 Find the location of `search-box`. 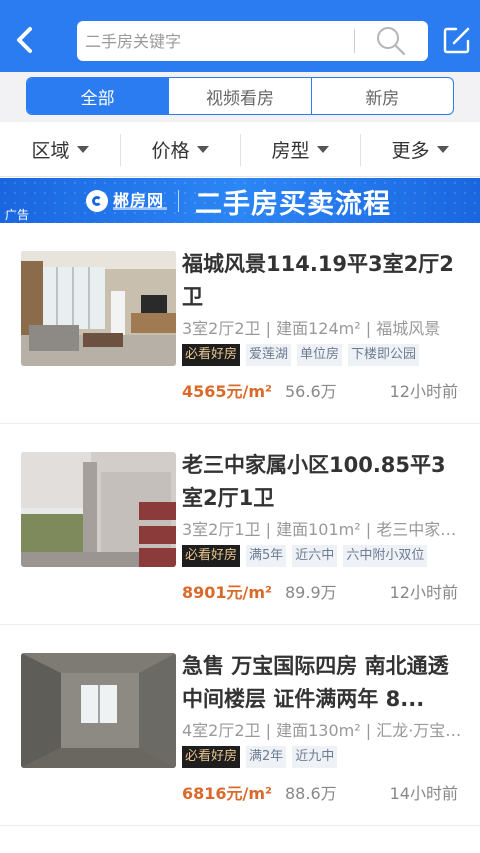

search-box is located at coordinates (252, 41).